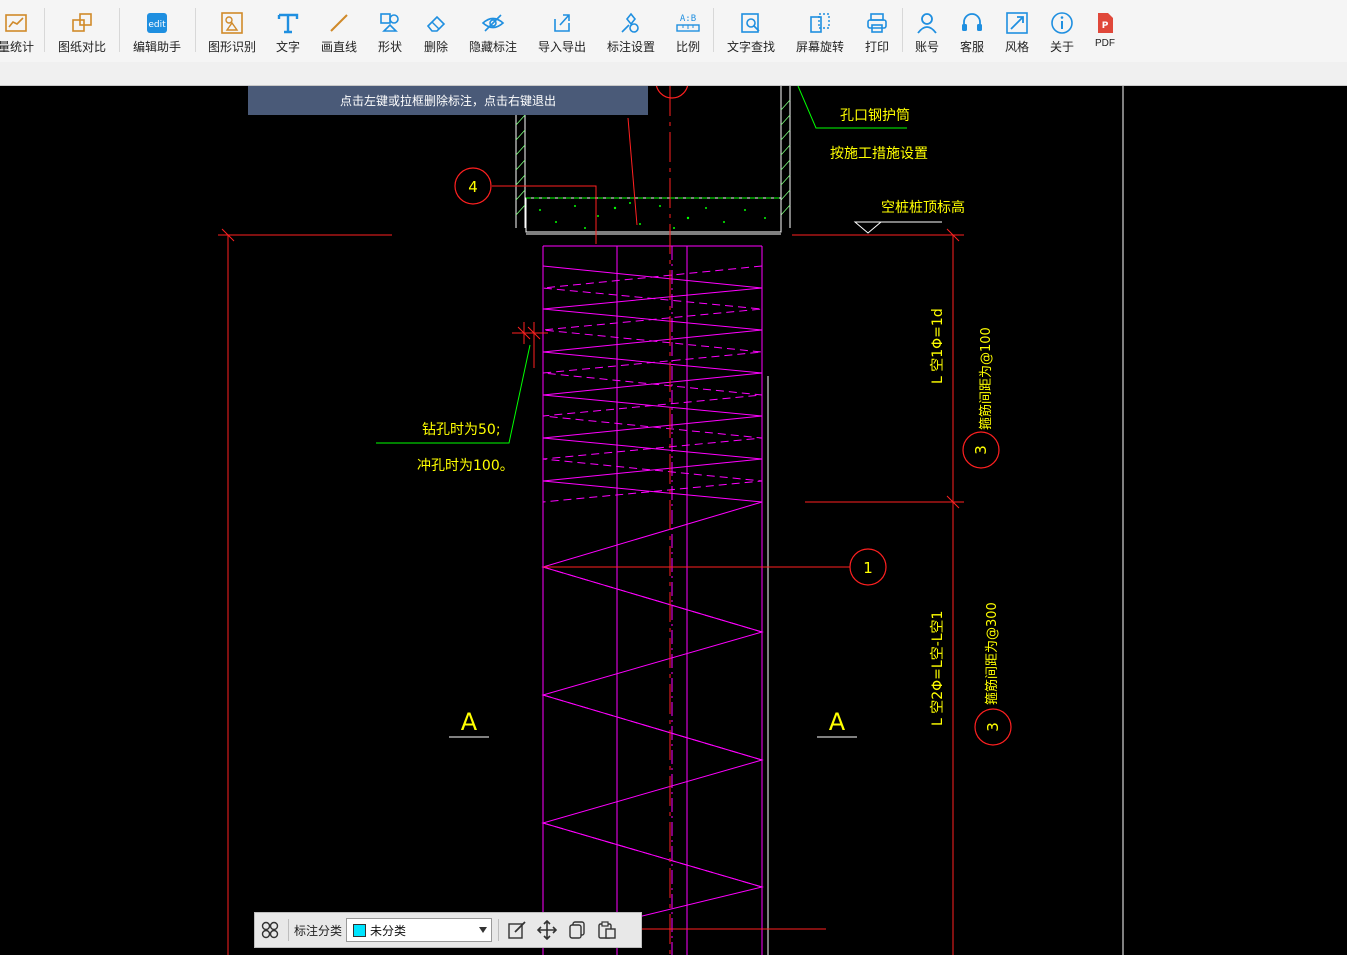  I want to click on tb-account-button: 账号, so click(927, 29).